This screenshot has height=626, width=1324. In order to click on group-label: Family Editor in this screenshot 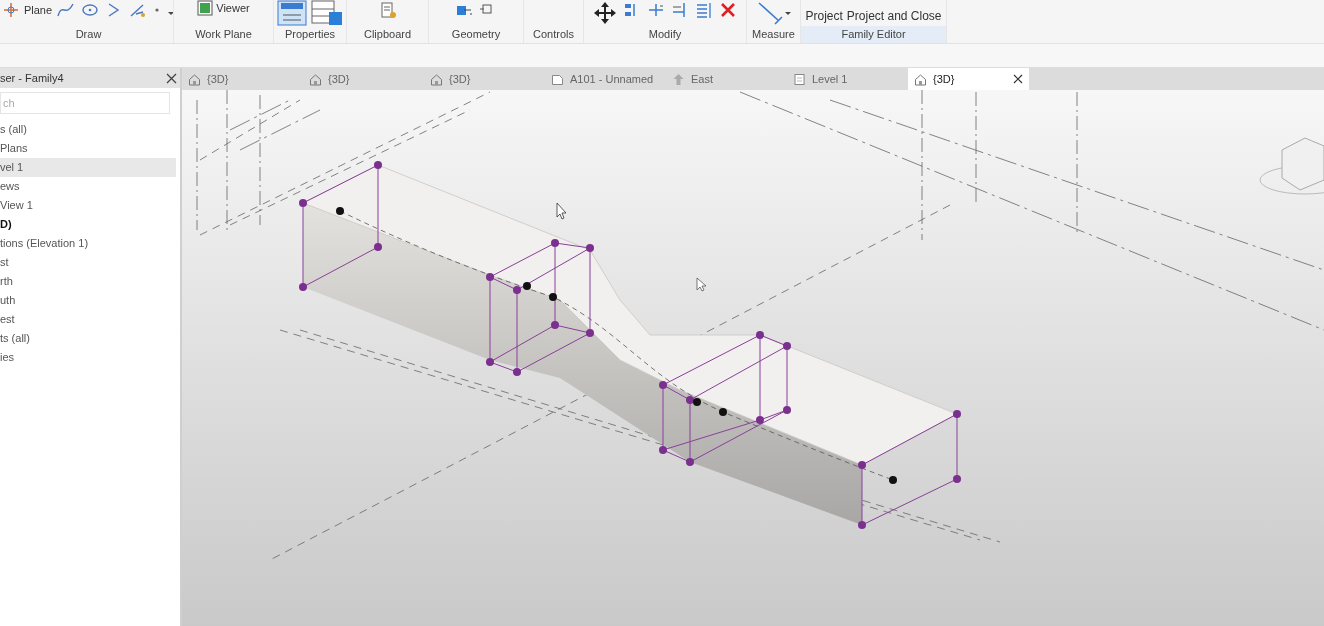, I will do `click(873, 34)`.